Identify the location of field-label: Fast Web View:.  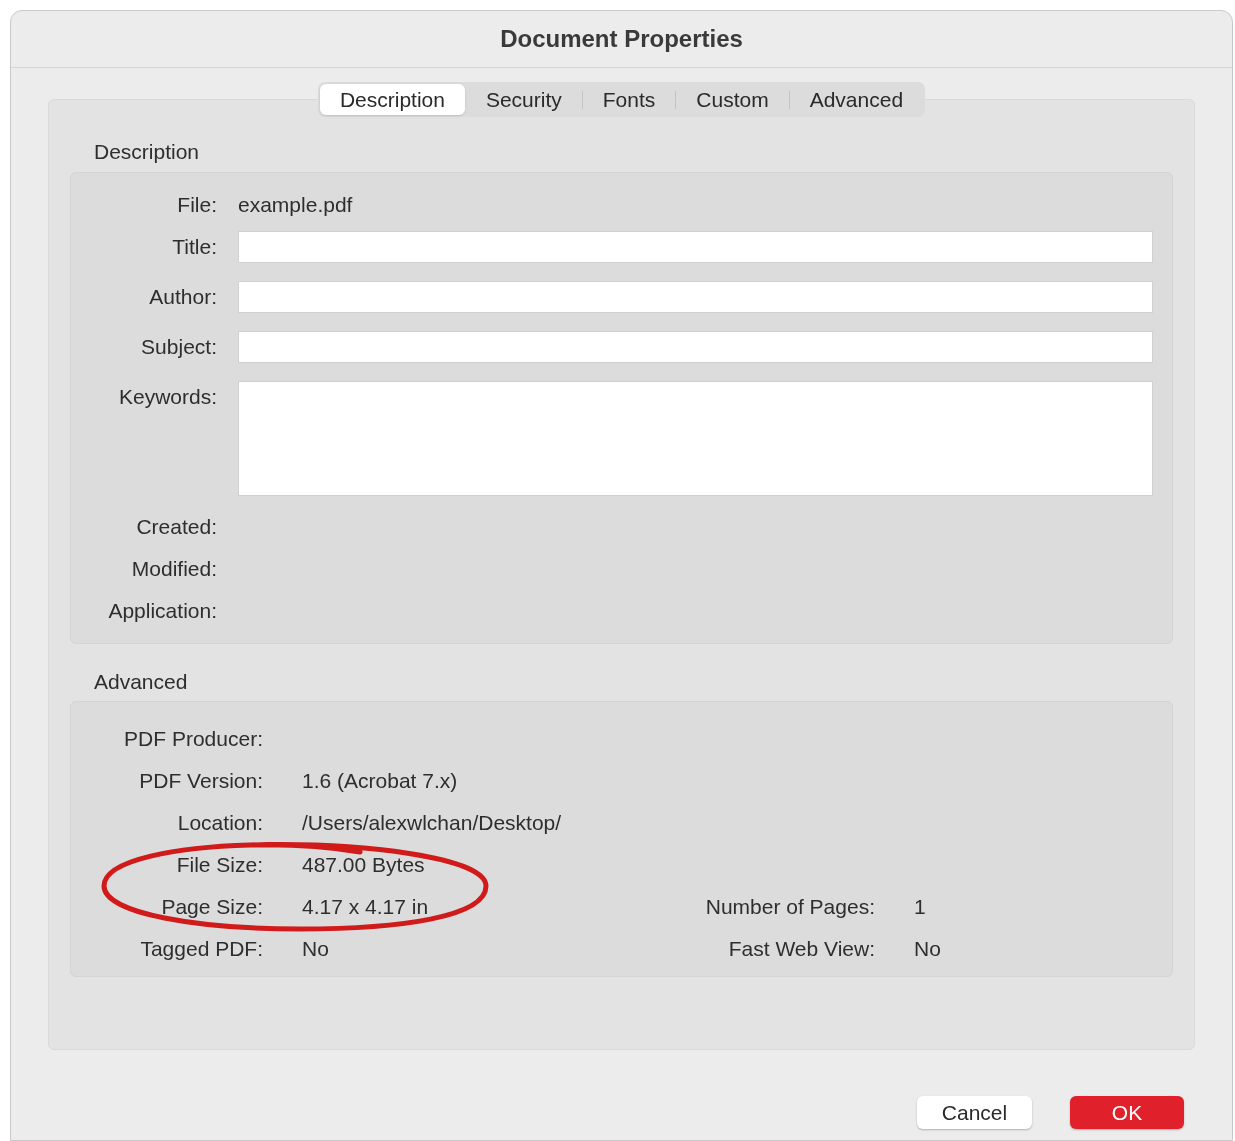
(801, 949).